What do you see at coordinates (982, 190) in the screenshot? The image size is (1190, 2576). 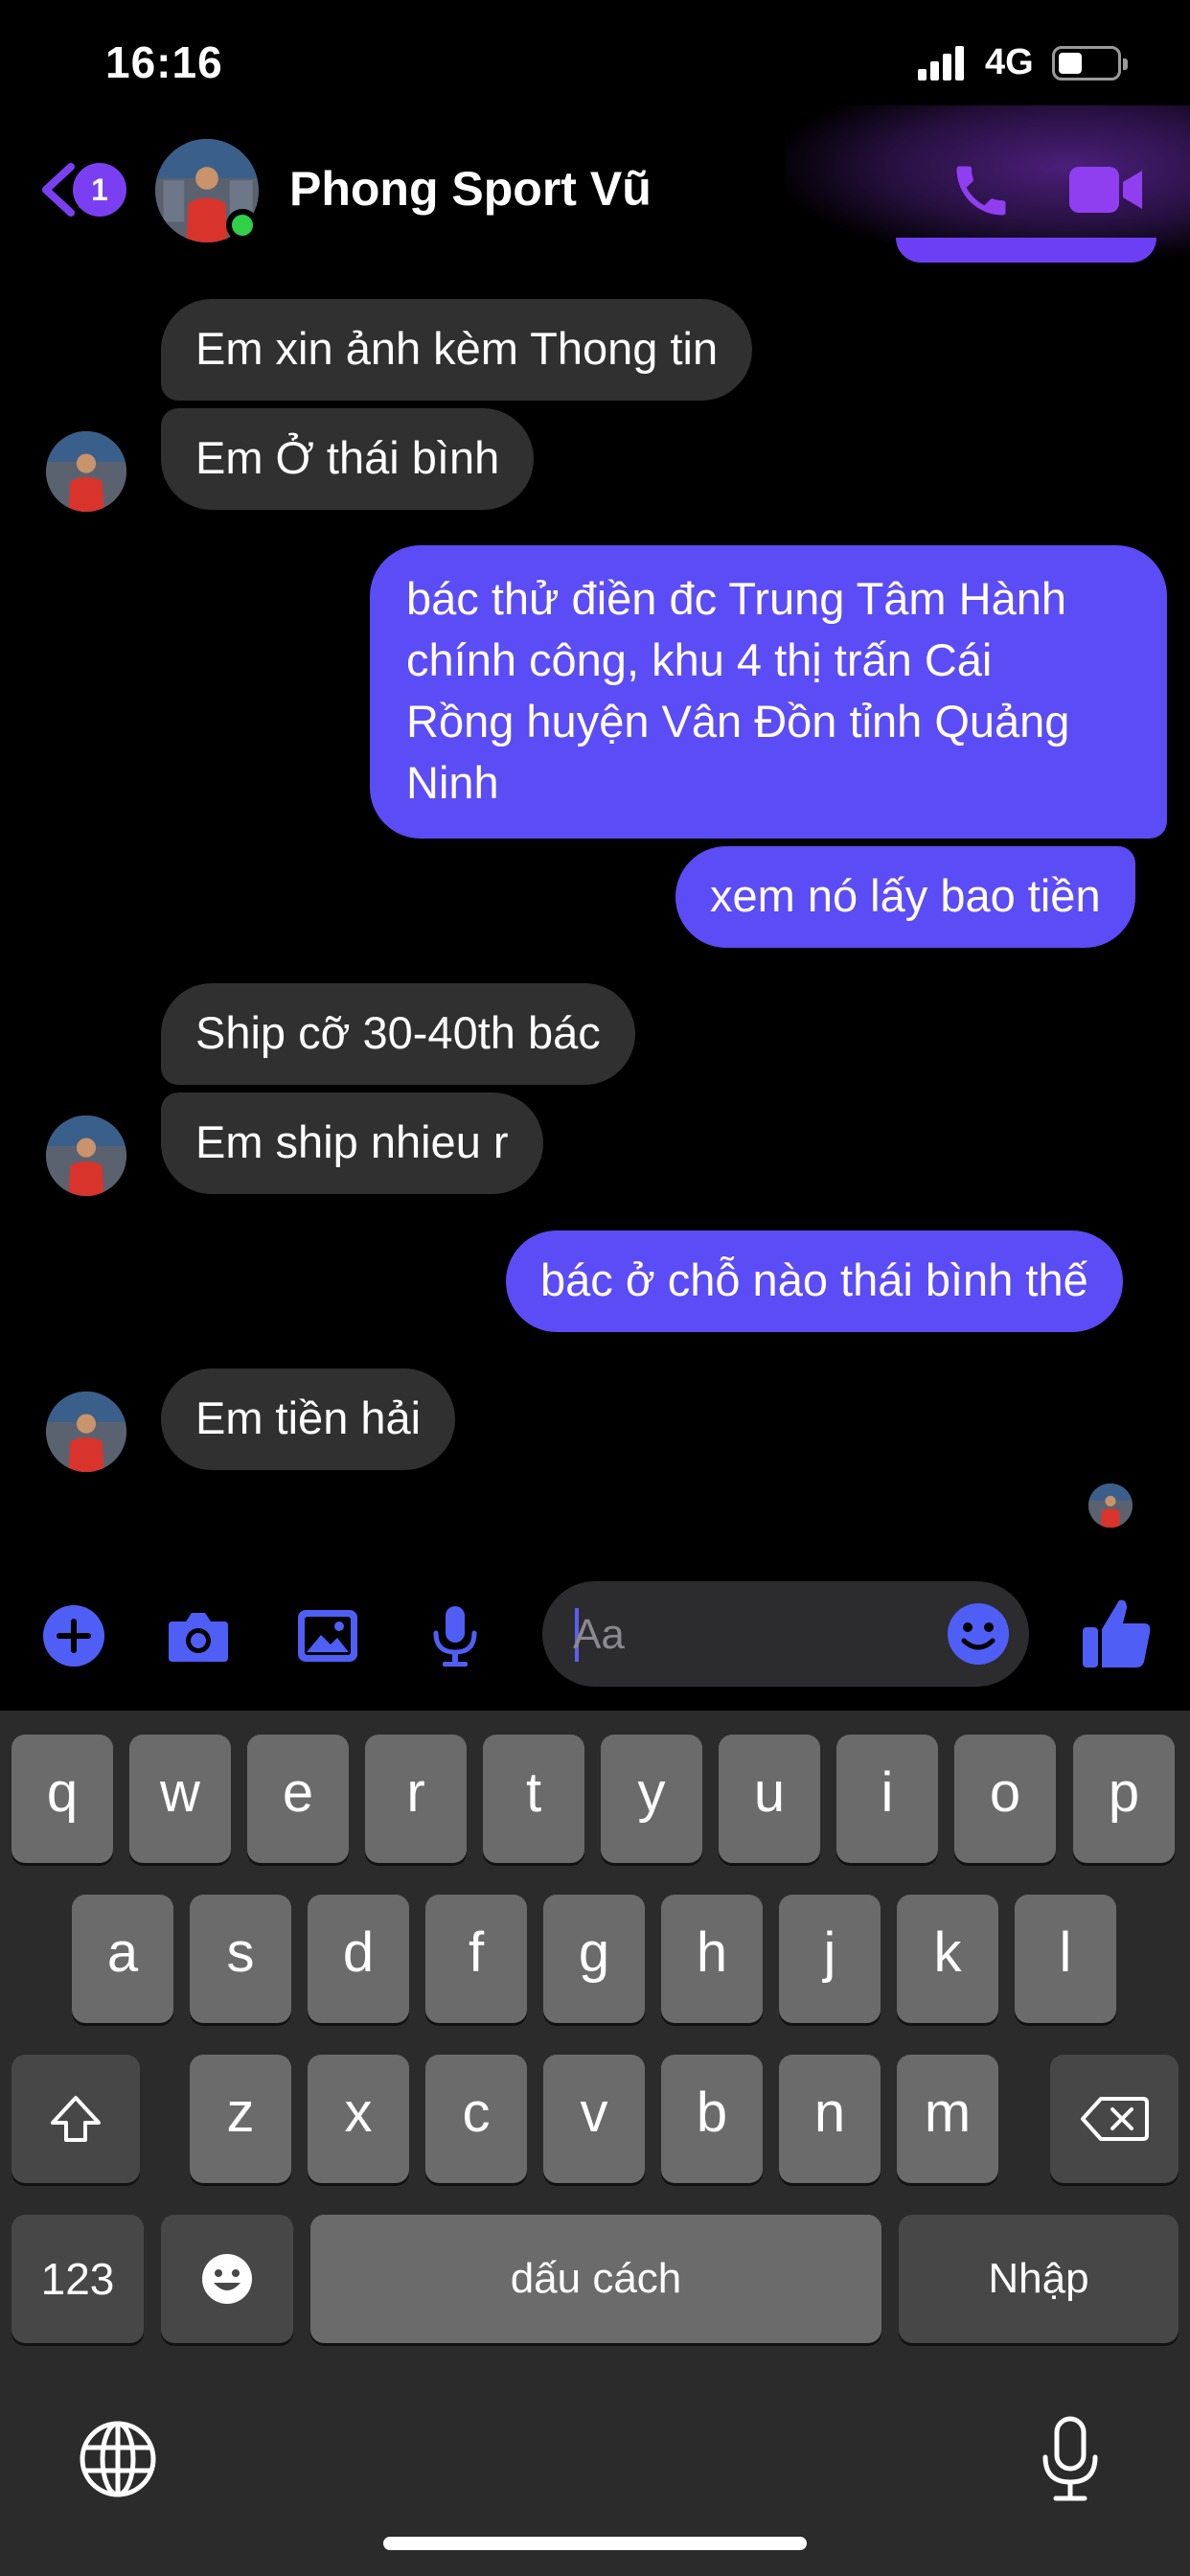 I see `phone-icon` at bounding box center [982, 190].